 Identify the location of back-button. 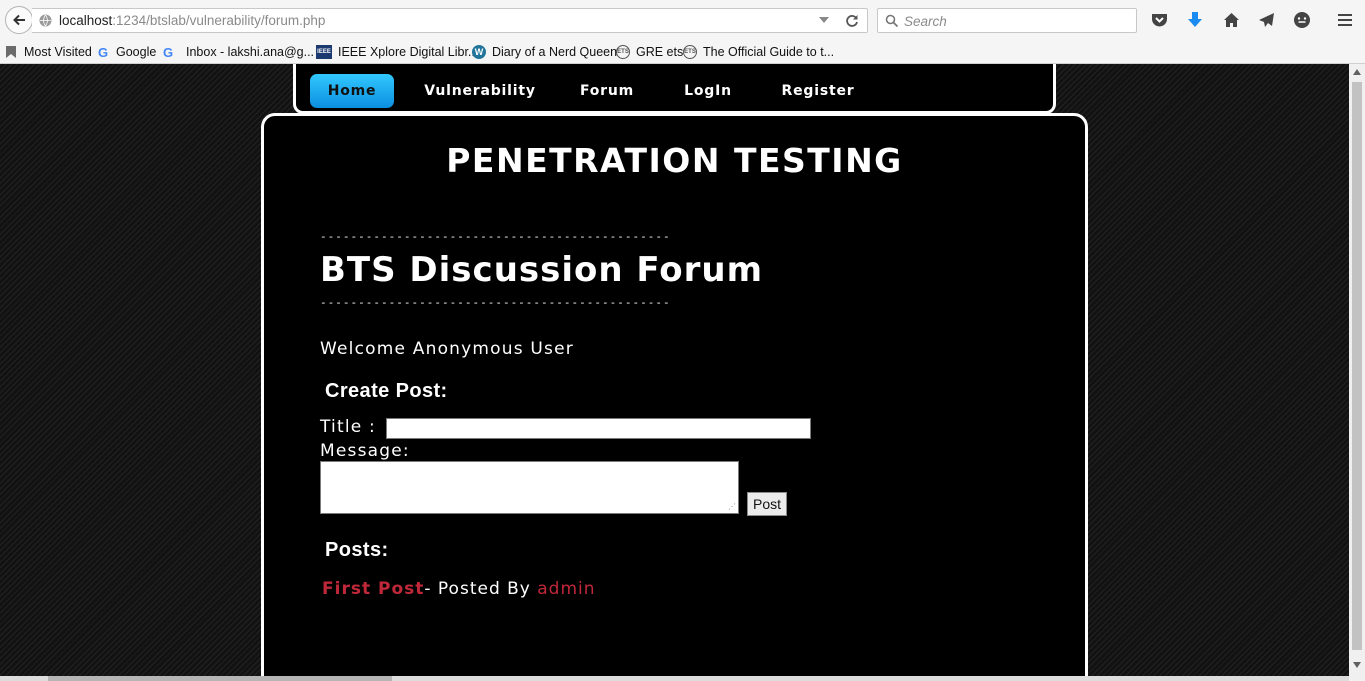
(19, 20).